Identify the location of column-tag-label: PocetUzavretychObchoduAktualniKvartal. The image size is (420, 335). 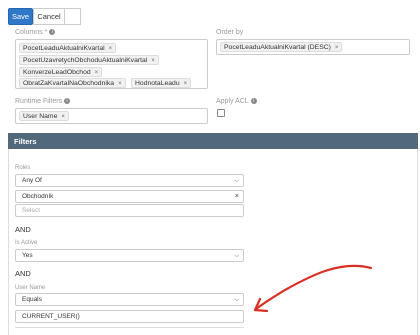
(85, 60).